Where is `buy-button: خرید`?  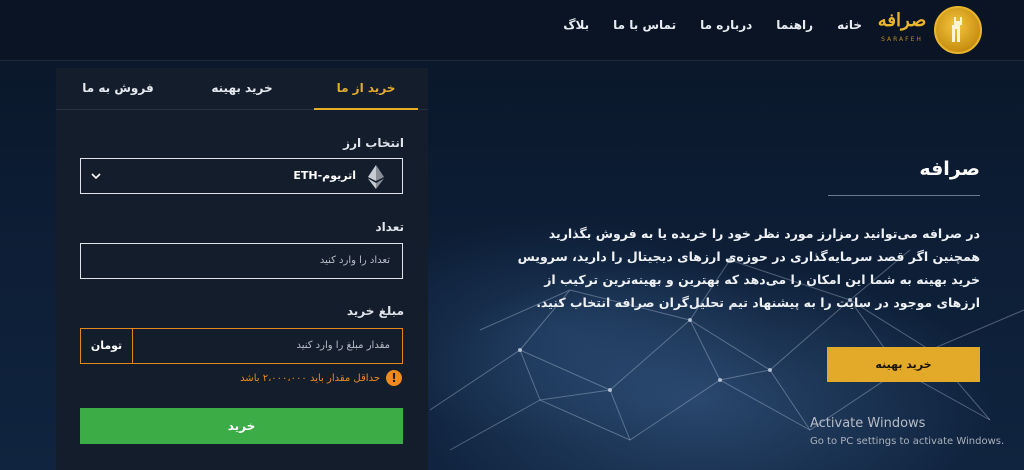 buy-button: خرید is located at coordinates (241, 426).